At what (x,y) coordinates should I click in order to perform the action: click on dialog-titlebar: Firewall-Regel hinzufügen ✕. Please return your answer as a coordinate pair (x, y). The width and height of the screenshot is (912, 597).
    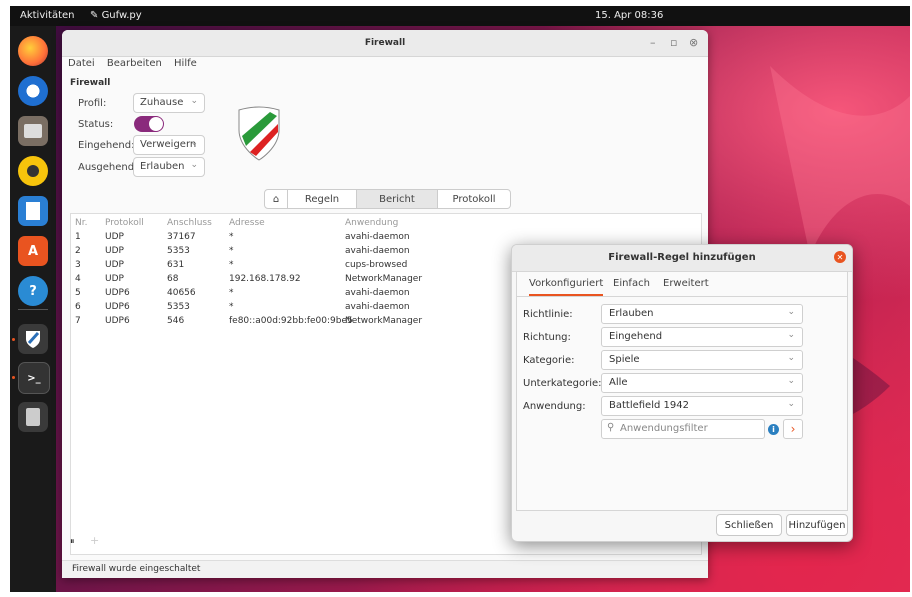
    Looking at the image, I should click on (682, 258).